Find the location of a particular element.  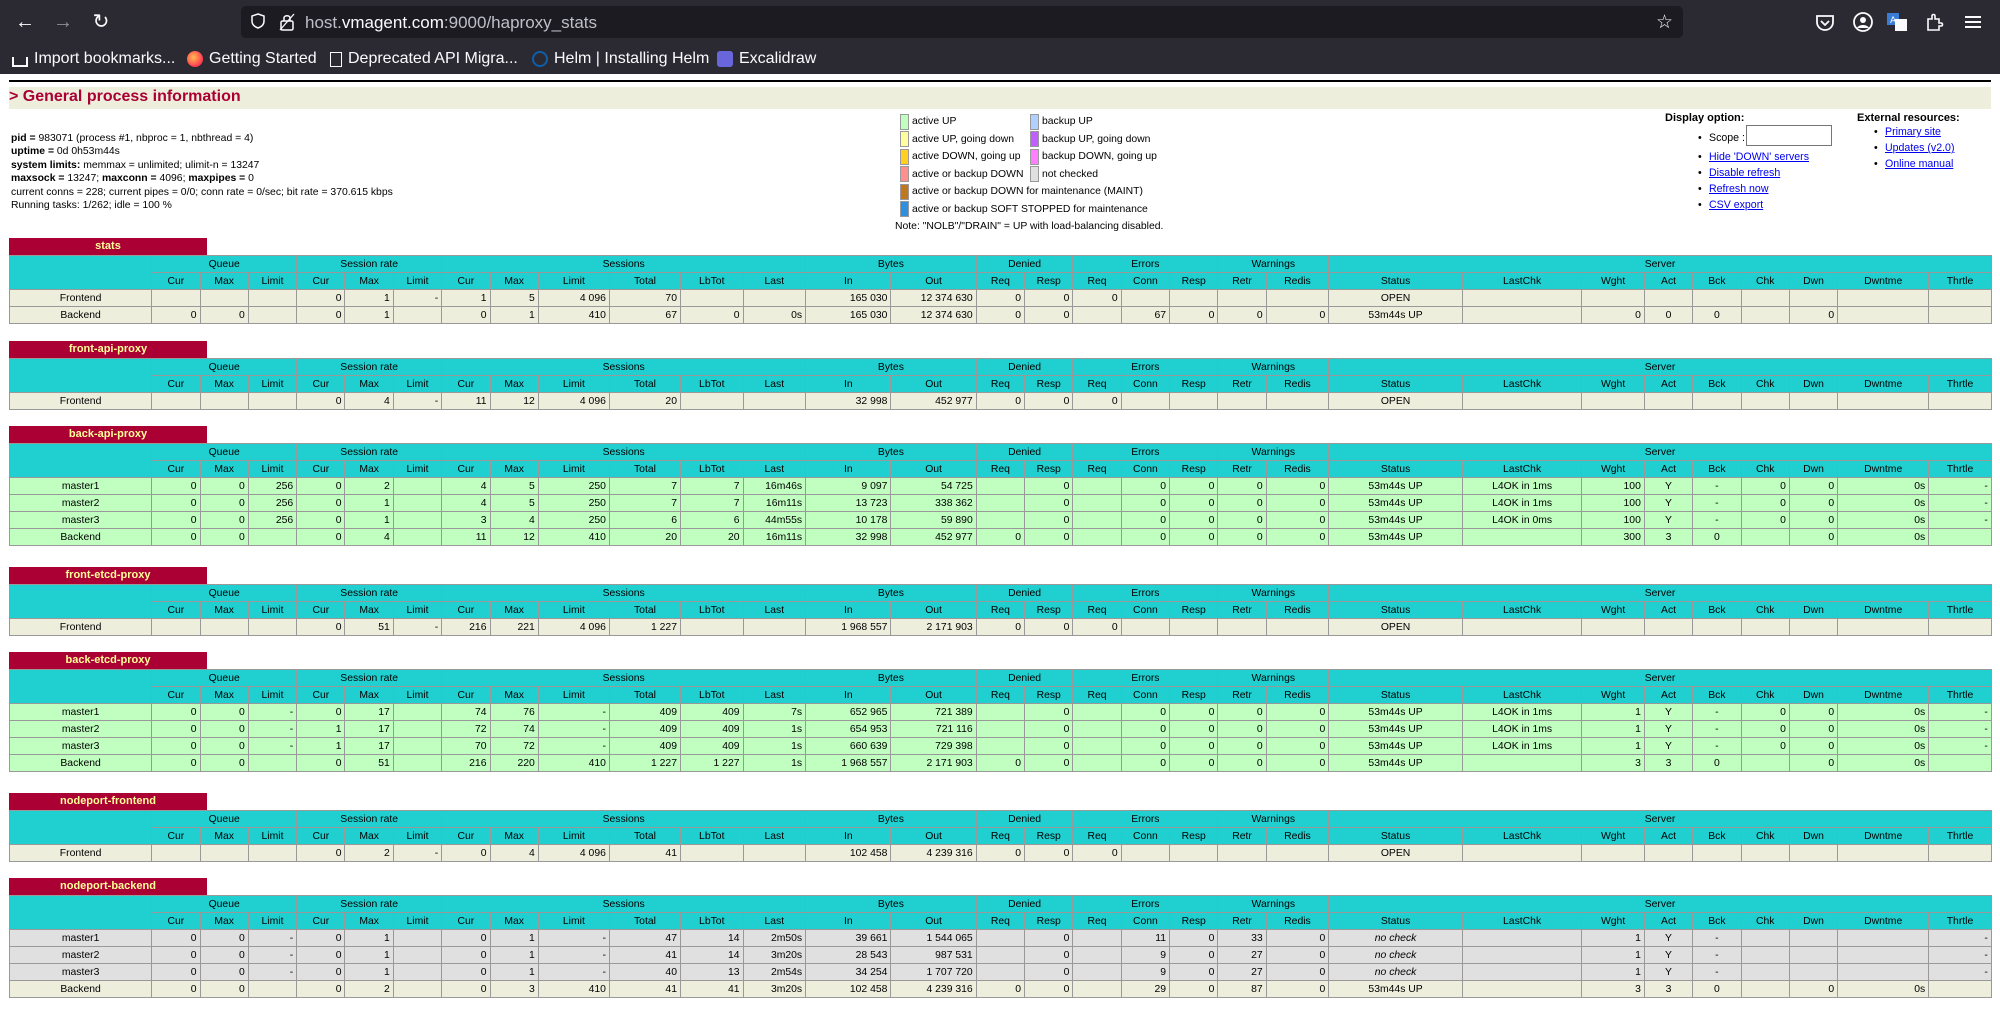

column-header: In is located at coordinates (848, 921).